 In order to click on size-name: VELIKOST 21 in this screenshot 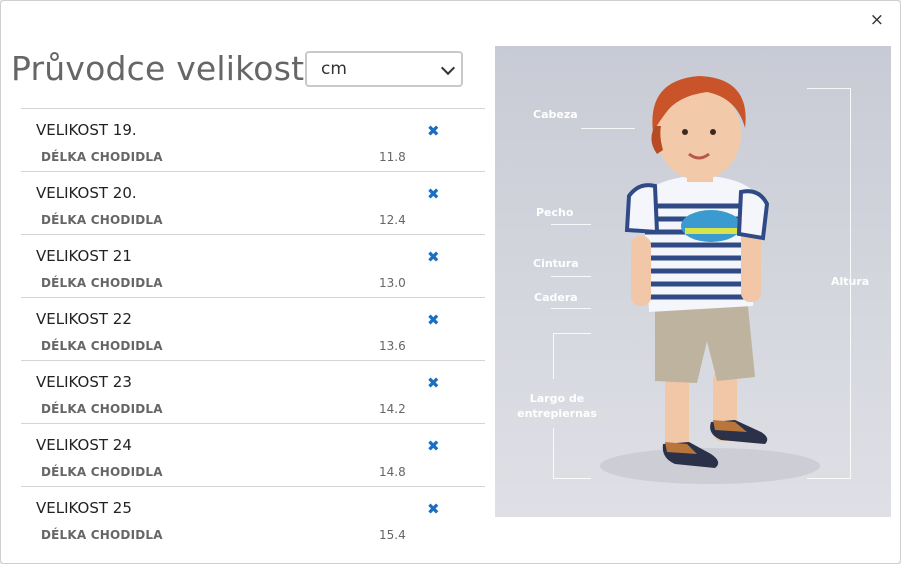, I will do `click(84, 256)`.